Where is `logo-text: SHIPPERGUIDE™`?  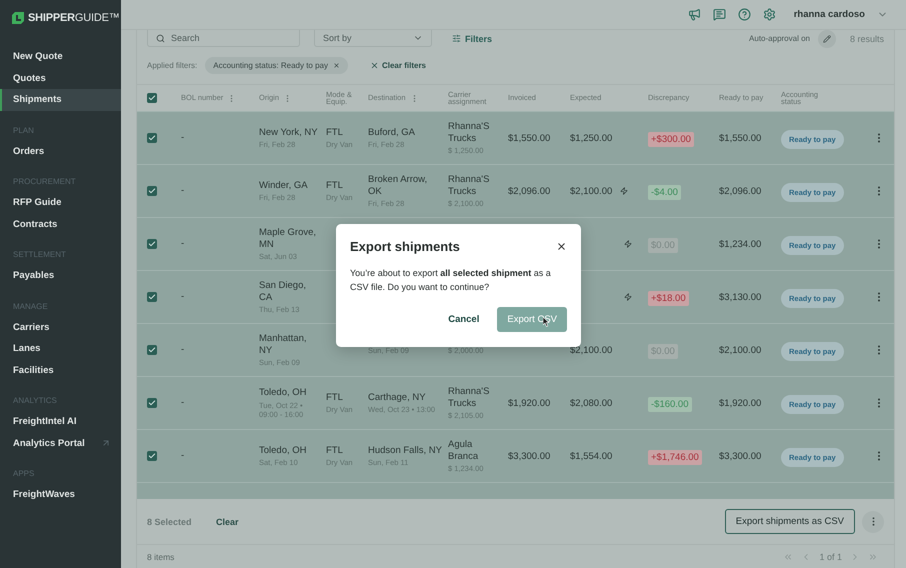 logo-text: SHIPPERGUIDE™ is located at coordinates (74, 18).